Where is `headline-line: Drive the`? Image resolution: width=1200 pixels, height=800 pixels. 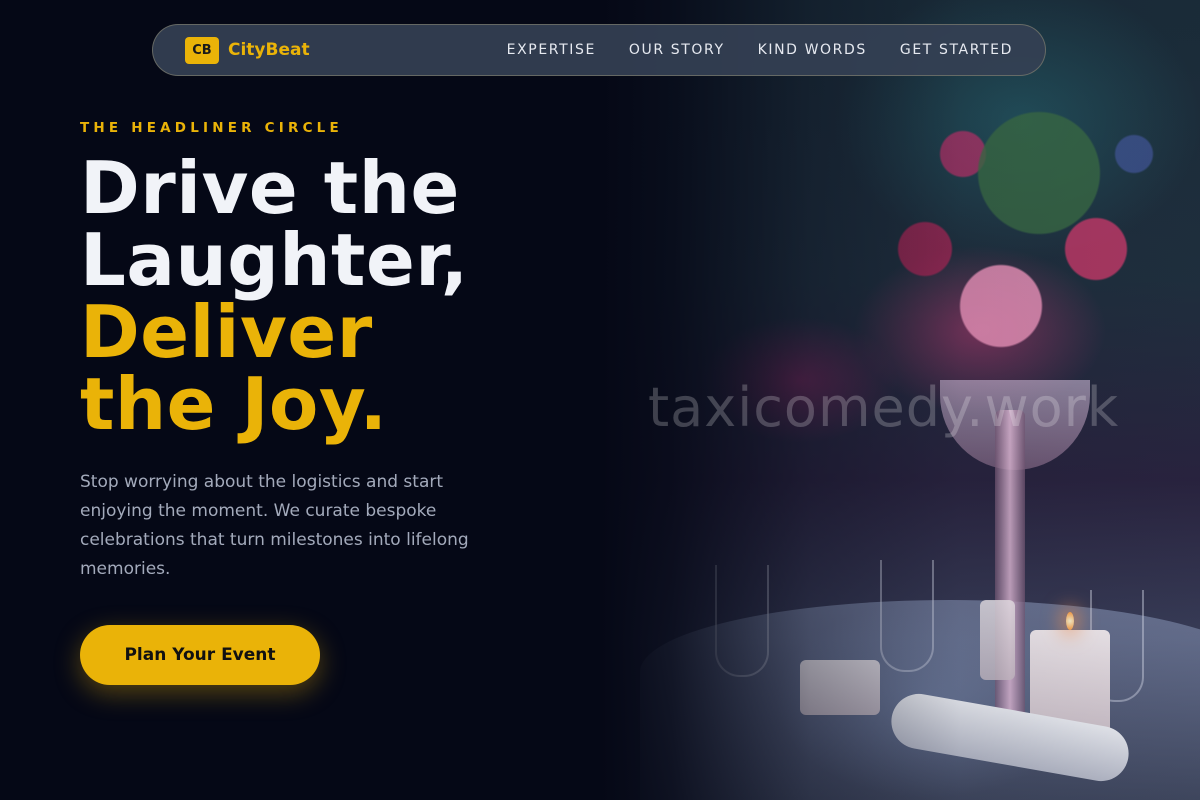
headline-line: Drive the is located at coordinates (270, 188).